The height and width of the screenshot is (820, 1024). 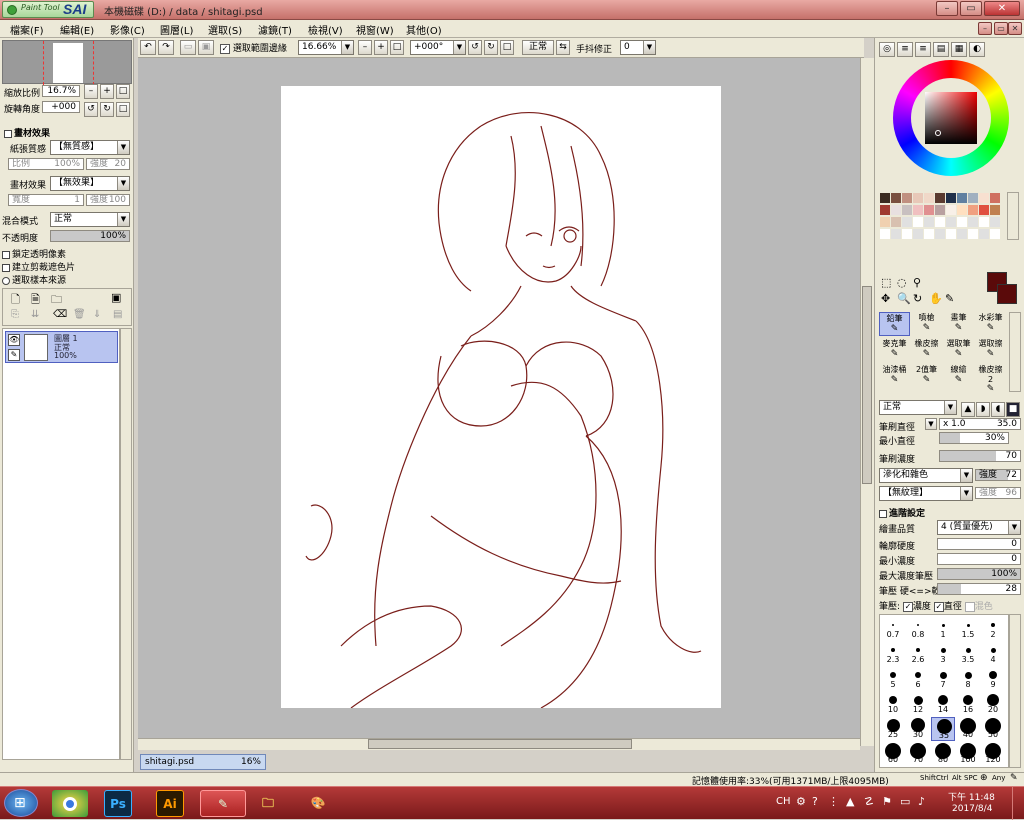 What do you see at coordinates (998, 409) in the screenshot?
I see `shape-soft-icon: ◖` at bounding box center [998, 409].